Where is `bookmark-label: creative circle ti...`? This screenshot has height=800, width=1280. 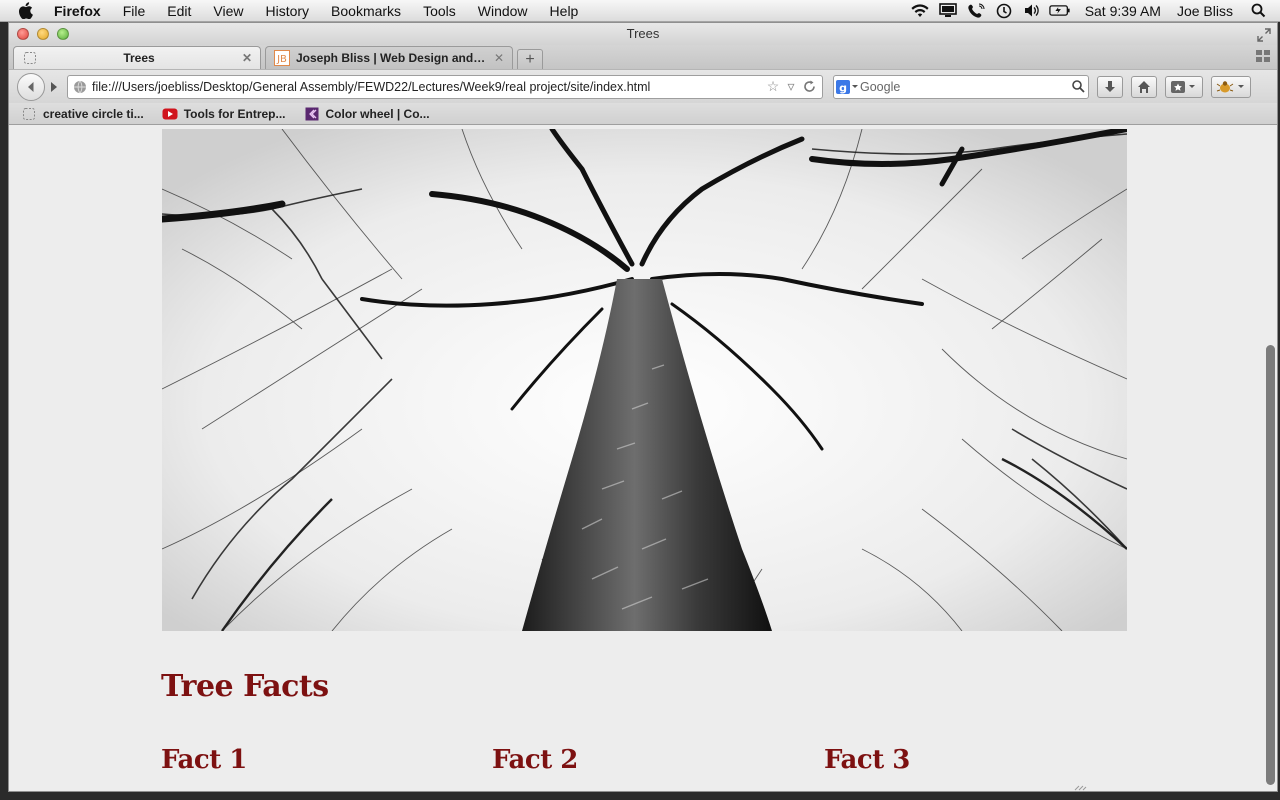
bookmark-label: creative circle ti... is located at coordinates (93, 113).